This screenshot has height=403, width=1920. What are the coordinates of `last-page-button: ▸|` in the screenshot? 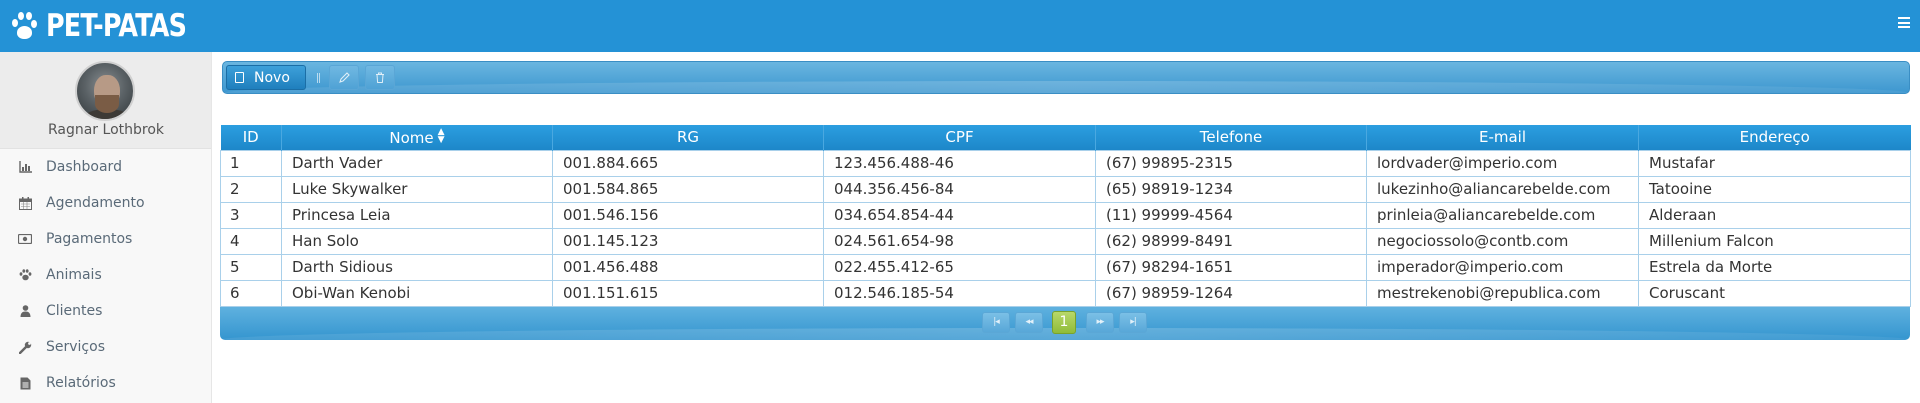 It's located at (1133, 322).